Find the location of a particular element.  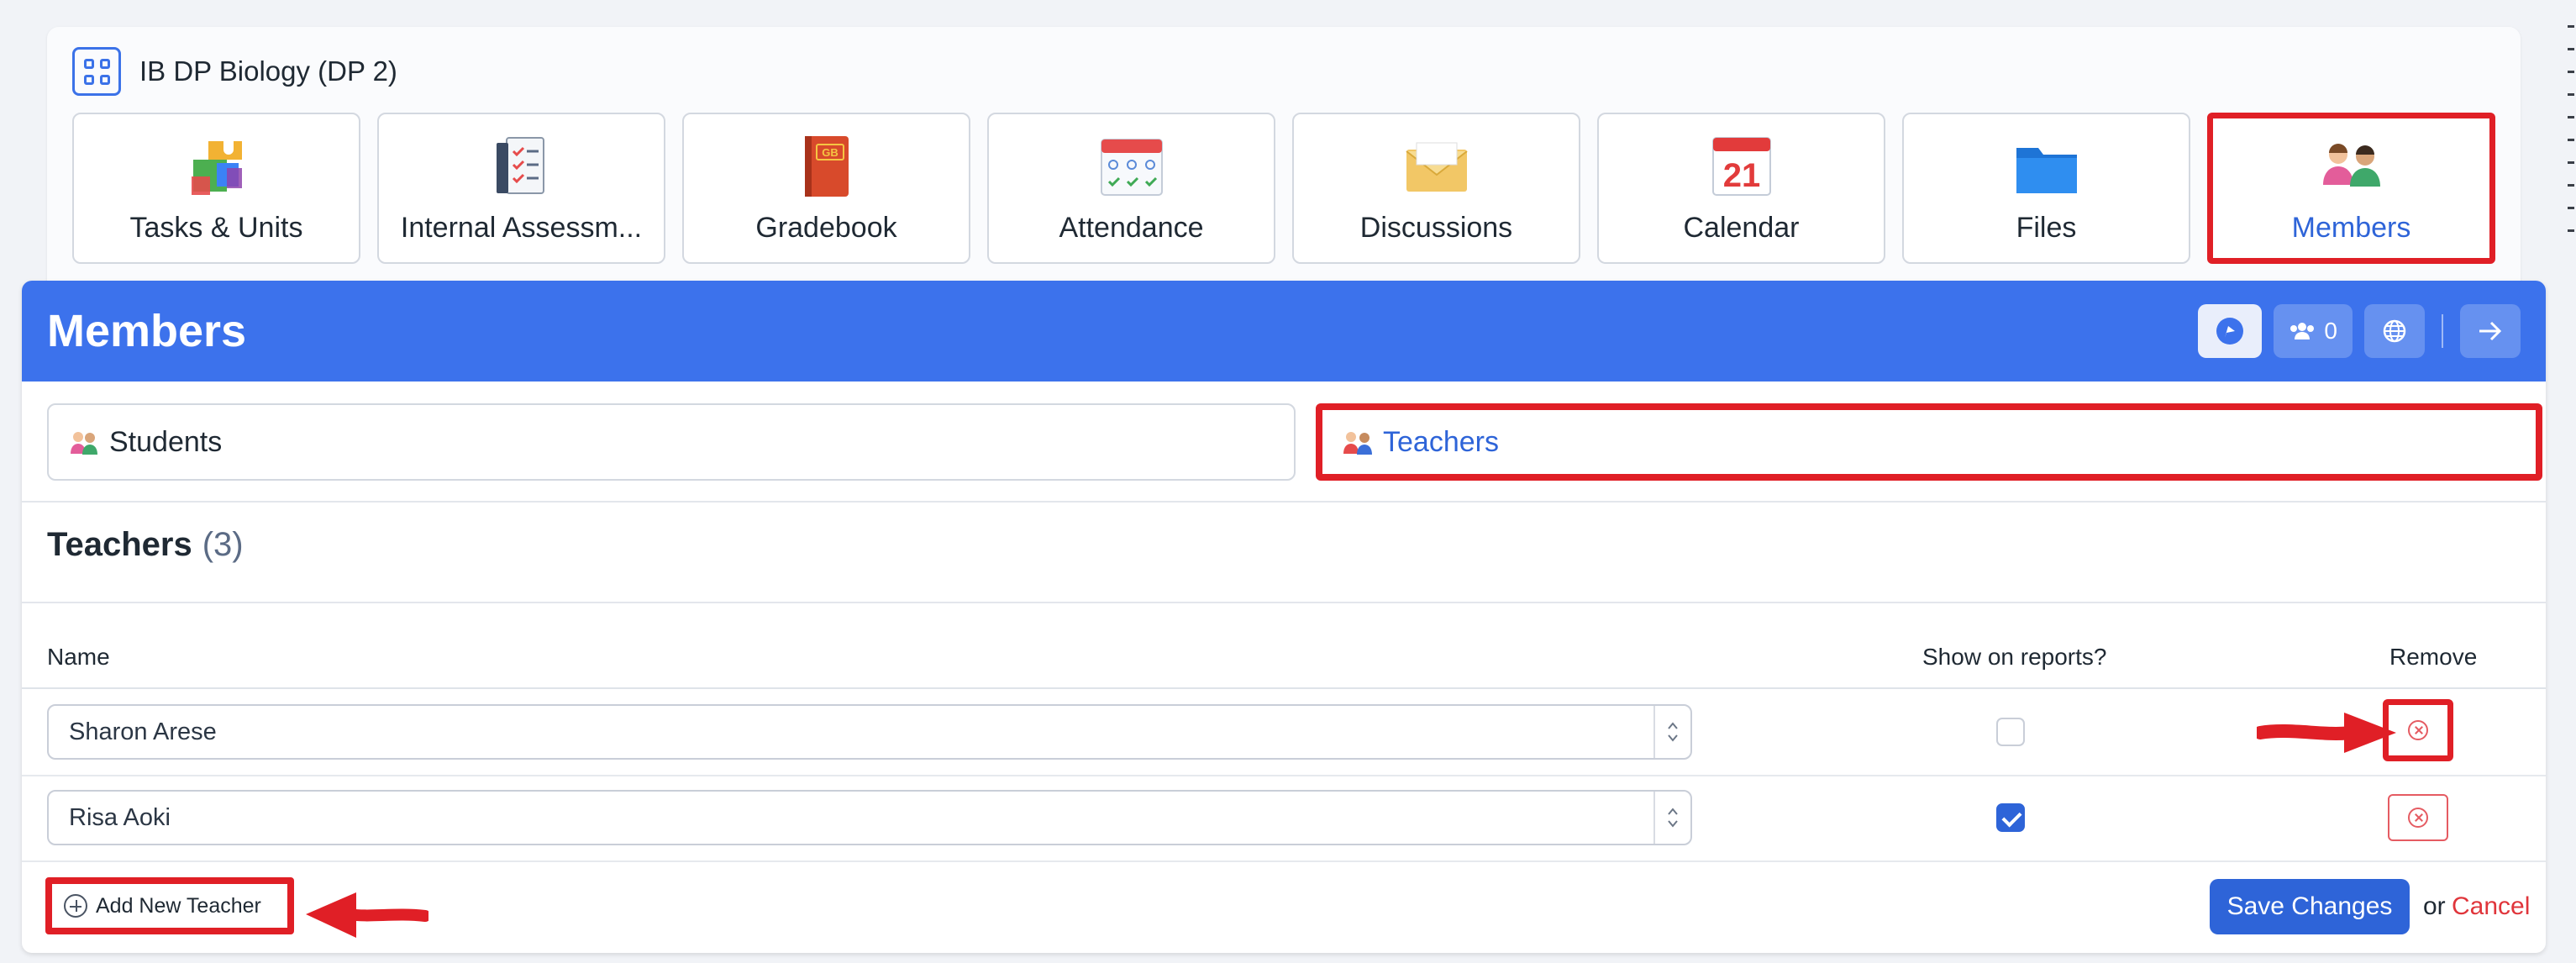

teacher-select: Risa Aoki is located at coordinates (869, 817).